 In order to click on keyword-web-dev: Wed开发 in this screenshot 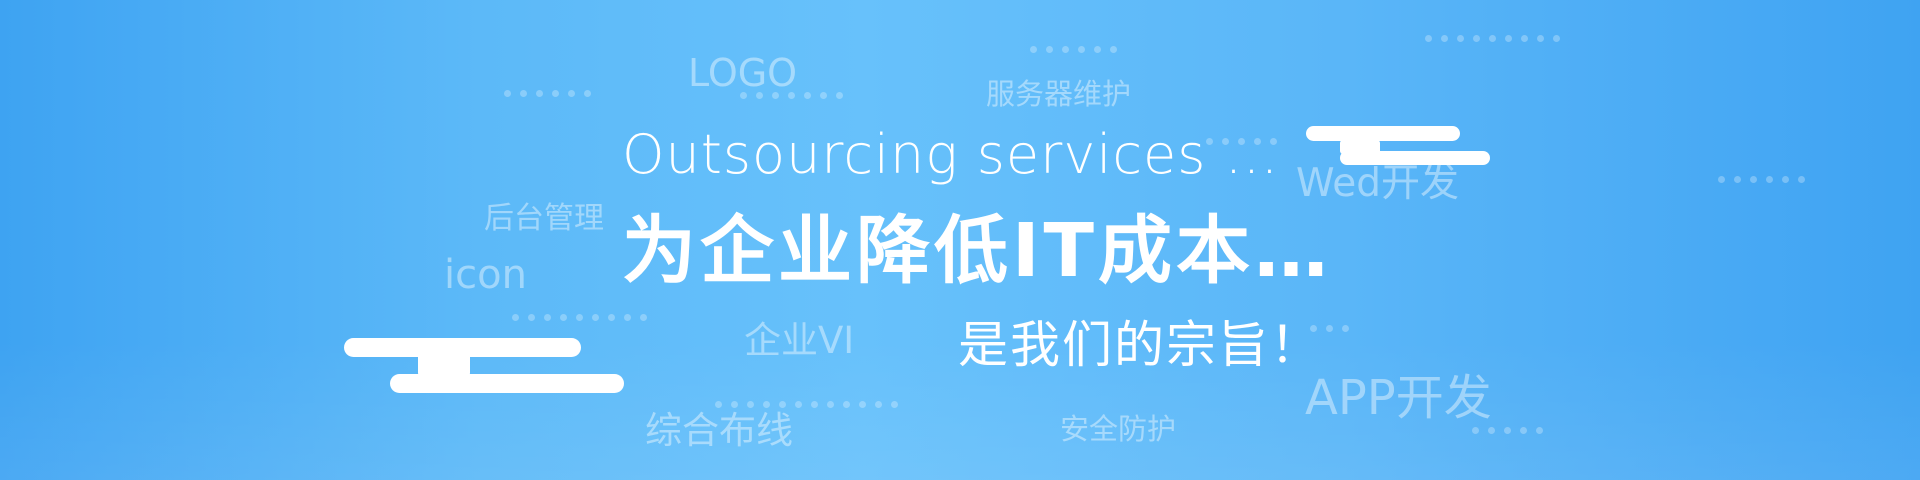, I will do `click(1378, 183)`.